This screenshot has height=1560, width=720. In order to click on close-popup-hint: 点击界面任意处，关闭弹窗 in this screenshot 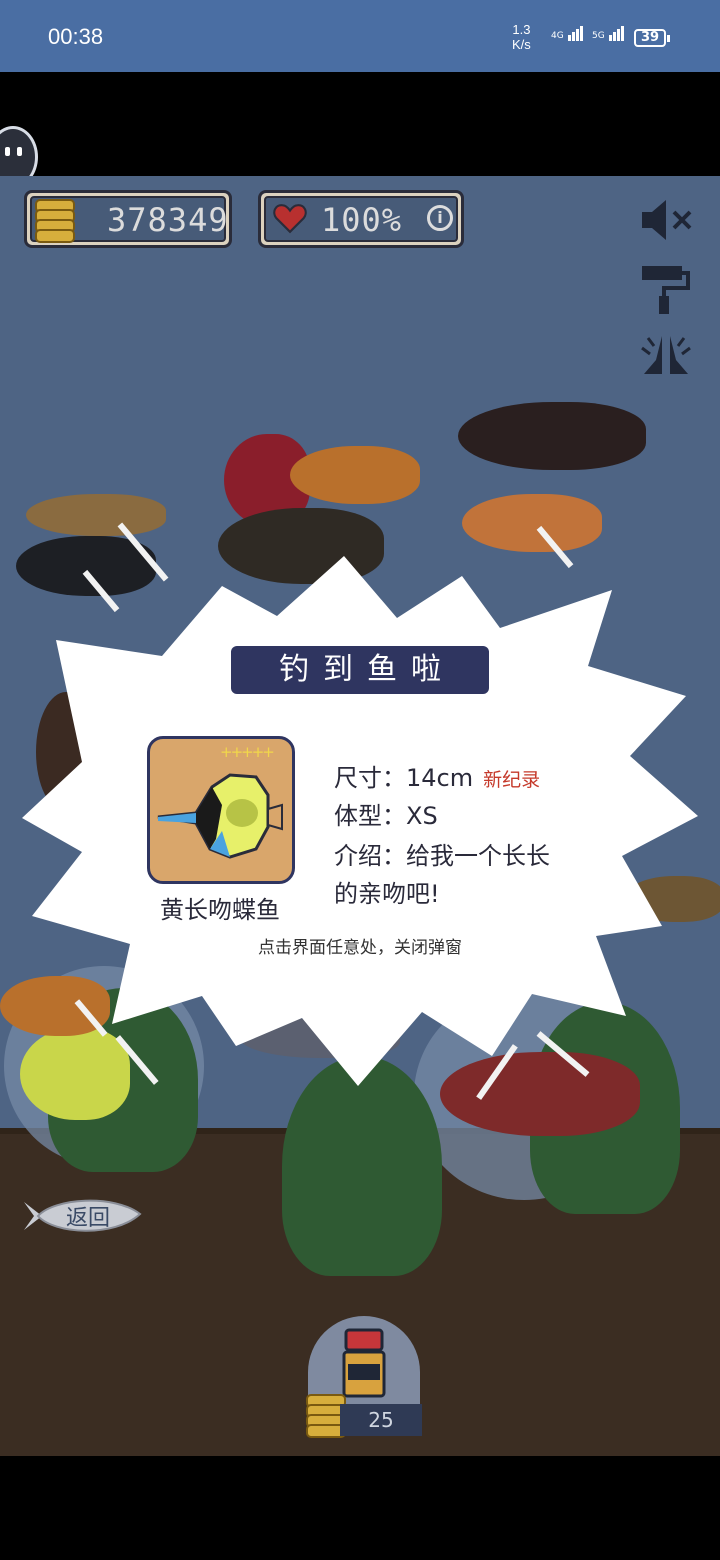, I will do `click(360, 948)`.